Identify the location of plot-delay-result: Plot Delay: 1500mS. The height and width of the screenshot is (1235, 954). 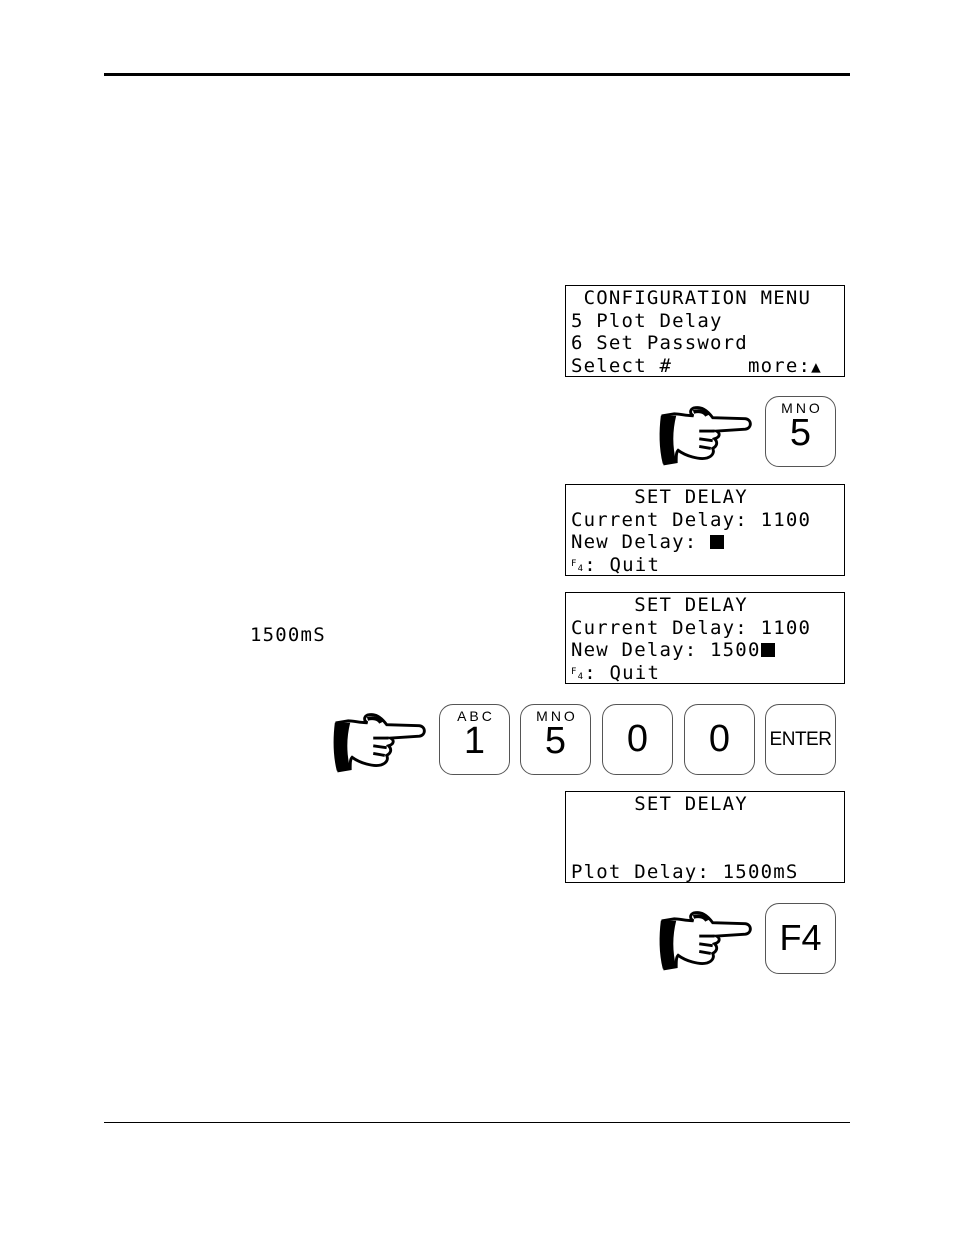
(685, 871).